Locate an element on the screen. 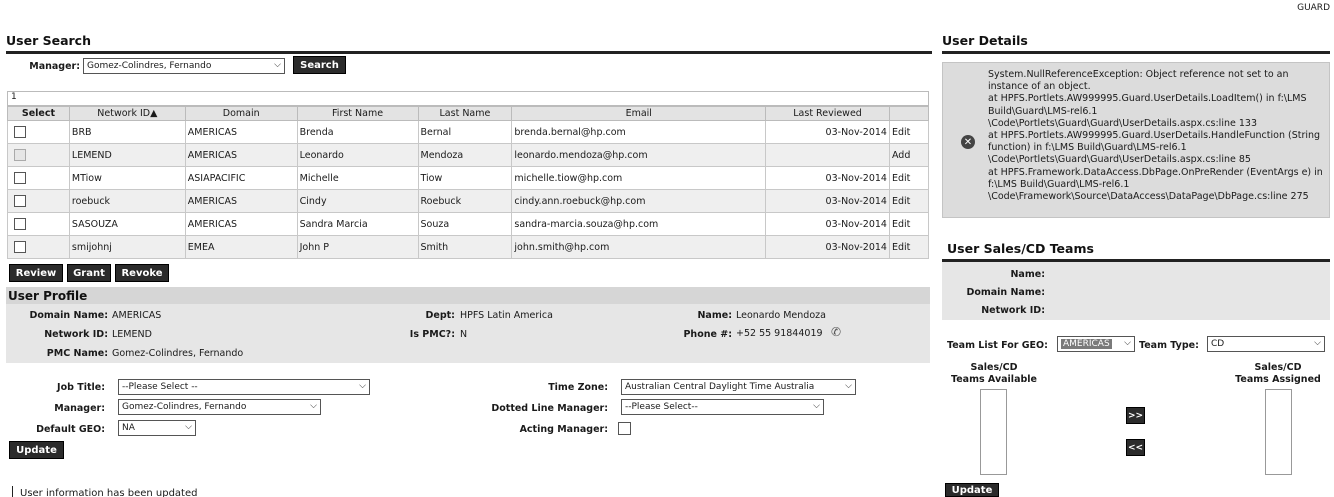 This screenshot has width=1334, height=497. col-domain: Domain is located at coordinates (241, 113).